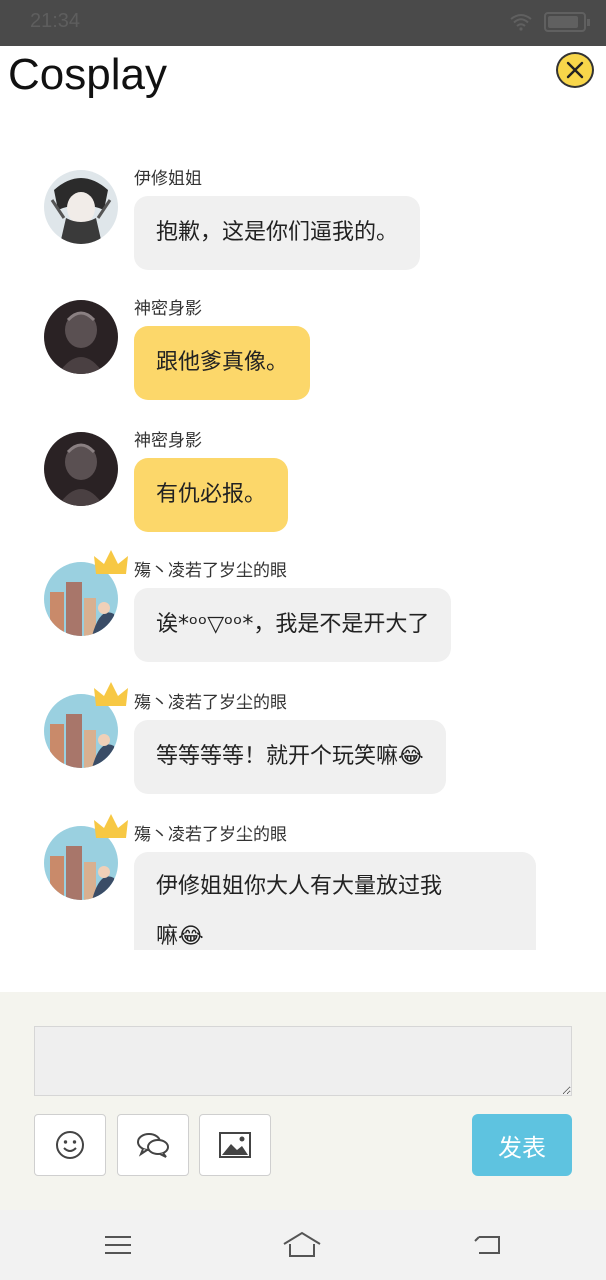  I want to click on image-icon, so click(235, 1145).